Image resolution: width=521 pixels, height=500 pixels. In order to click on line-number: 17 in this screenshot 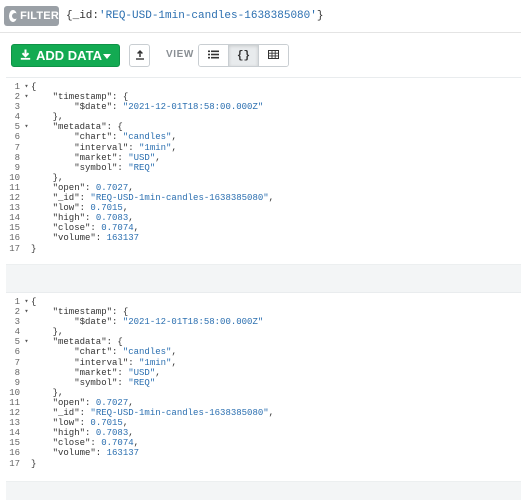, I will do `click(14, 248)`.